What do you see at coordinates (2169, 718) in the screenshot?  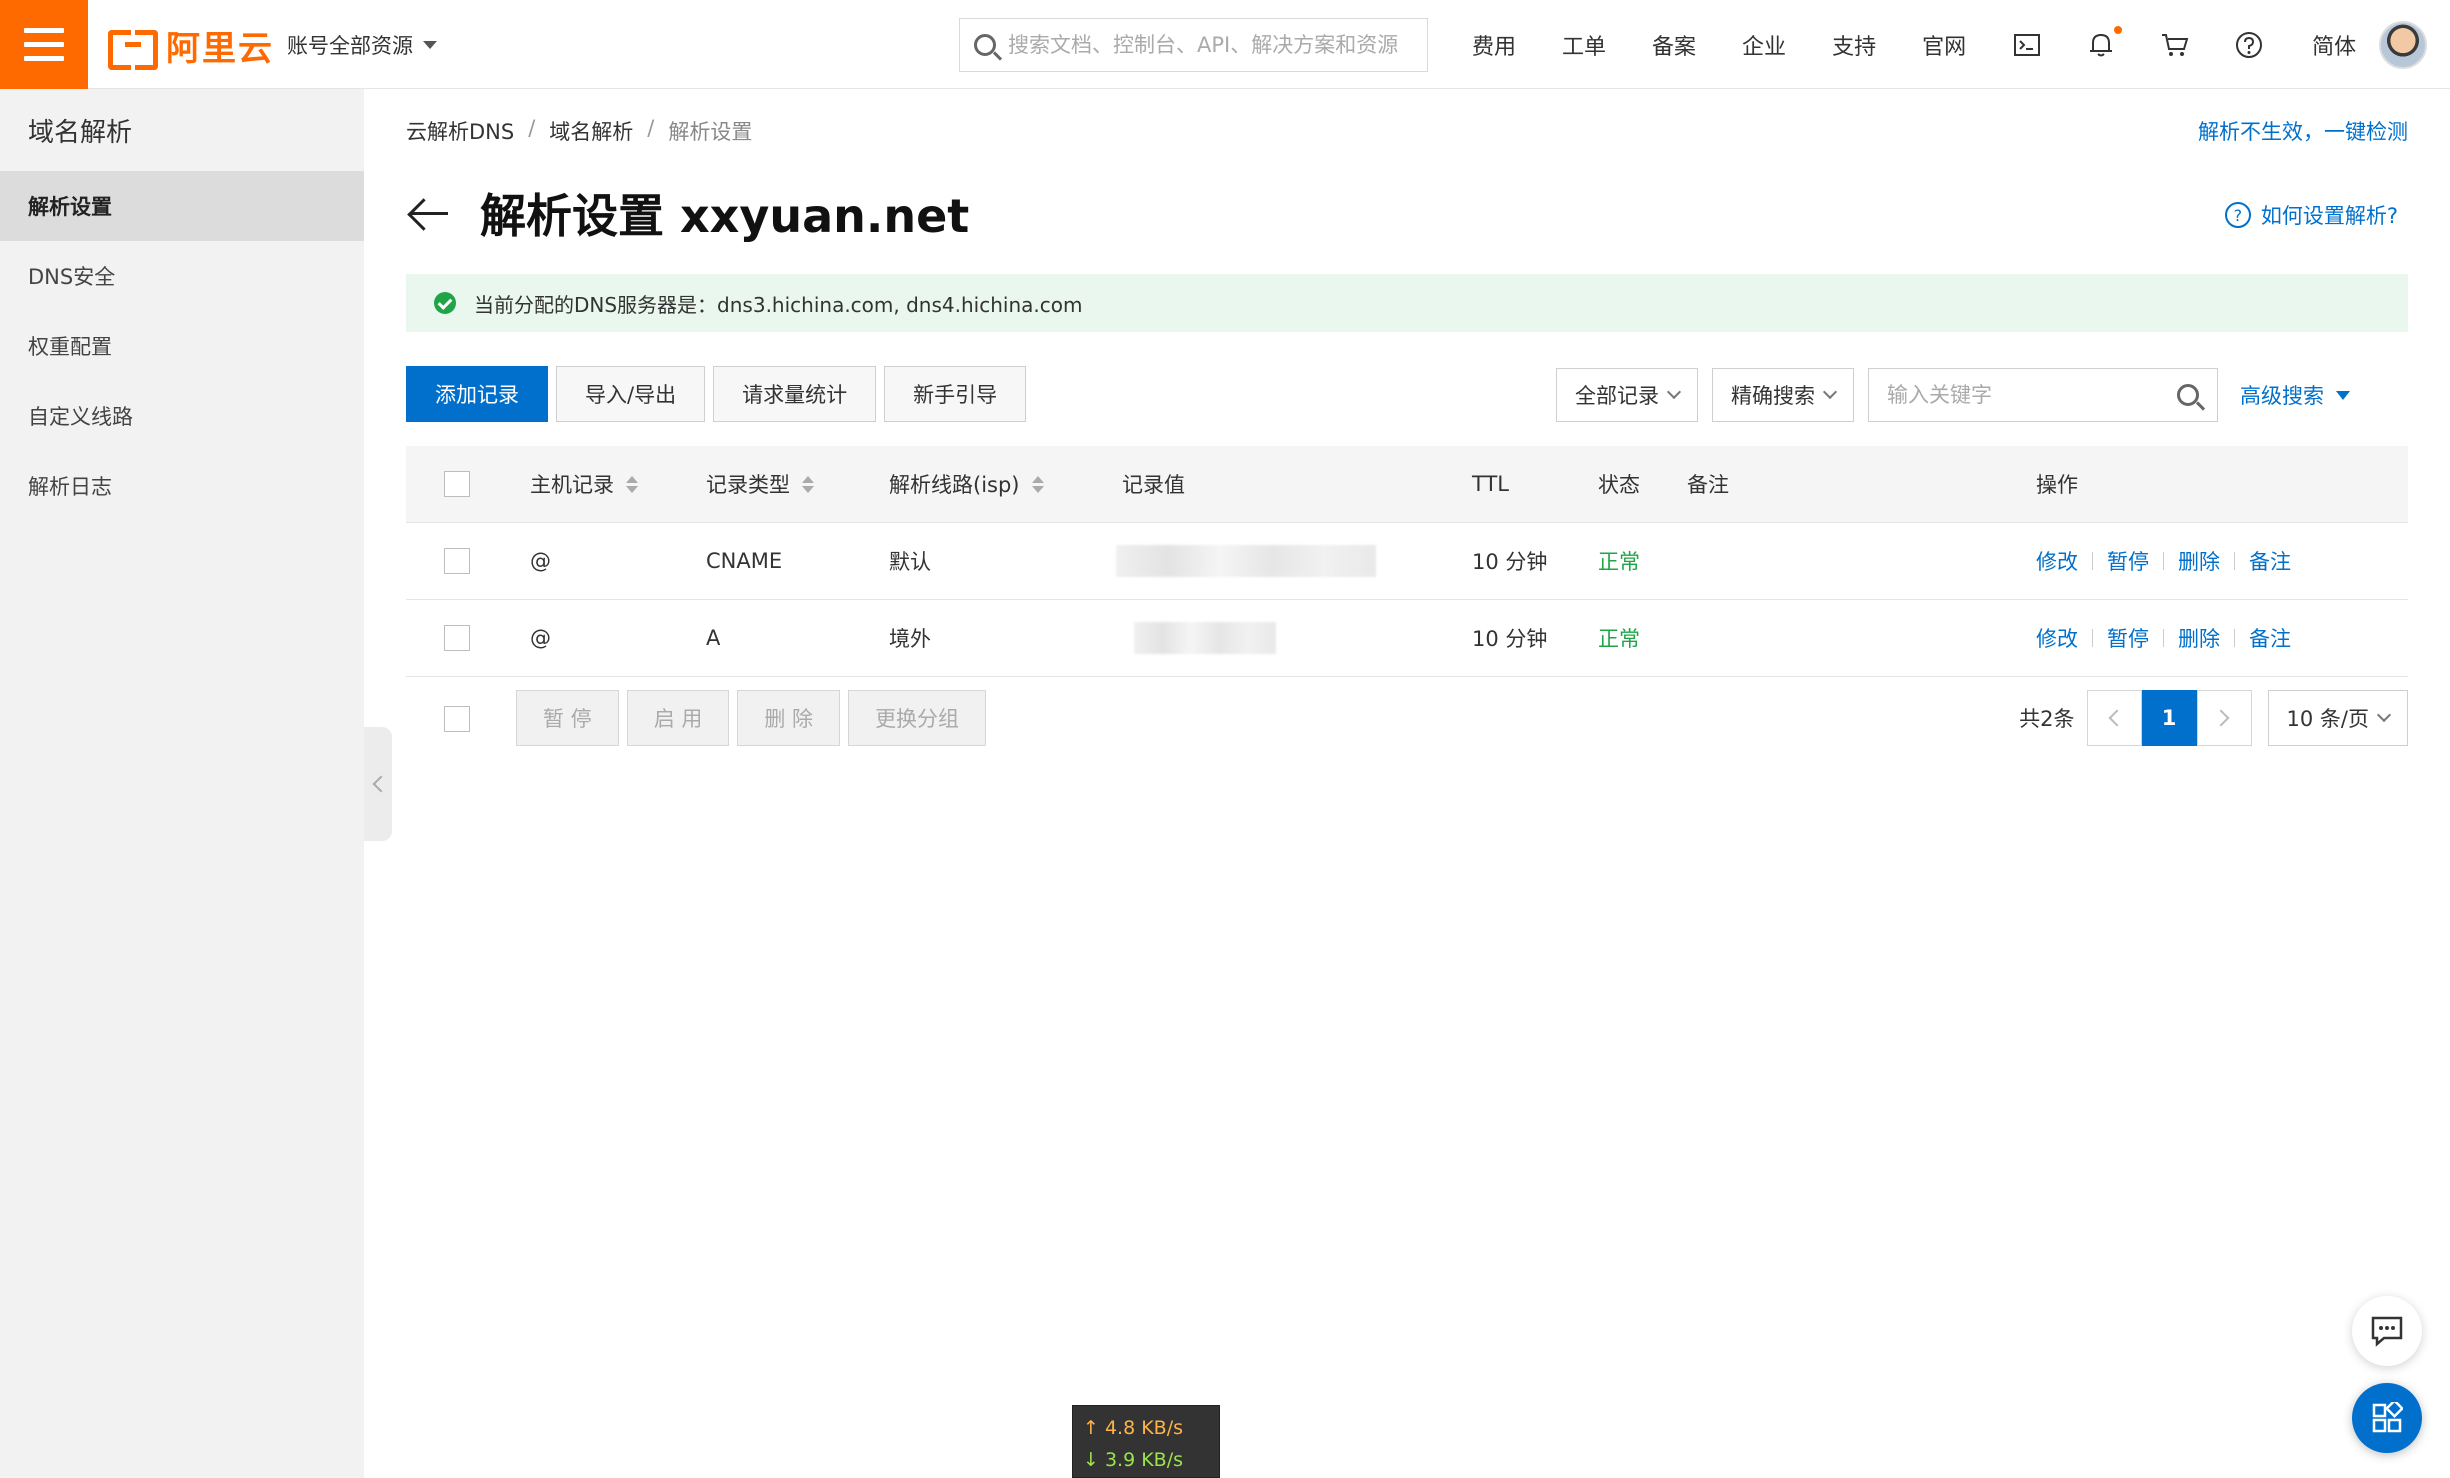 I see `page-number: 1` at bounding box center [2169, 718].